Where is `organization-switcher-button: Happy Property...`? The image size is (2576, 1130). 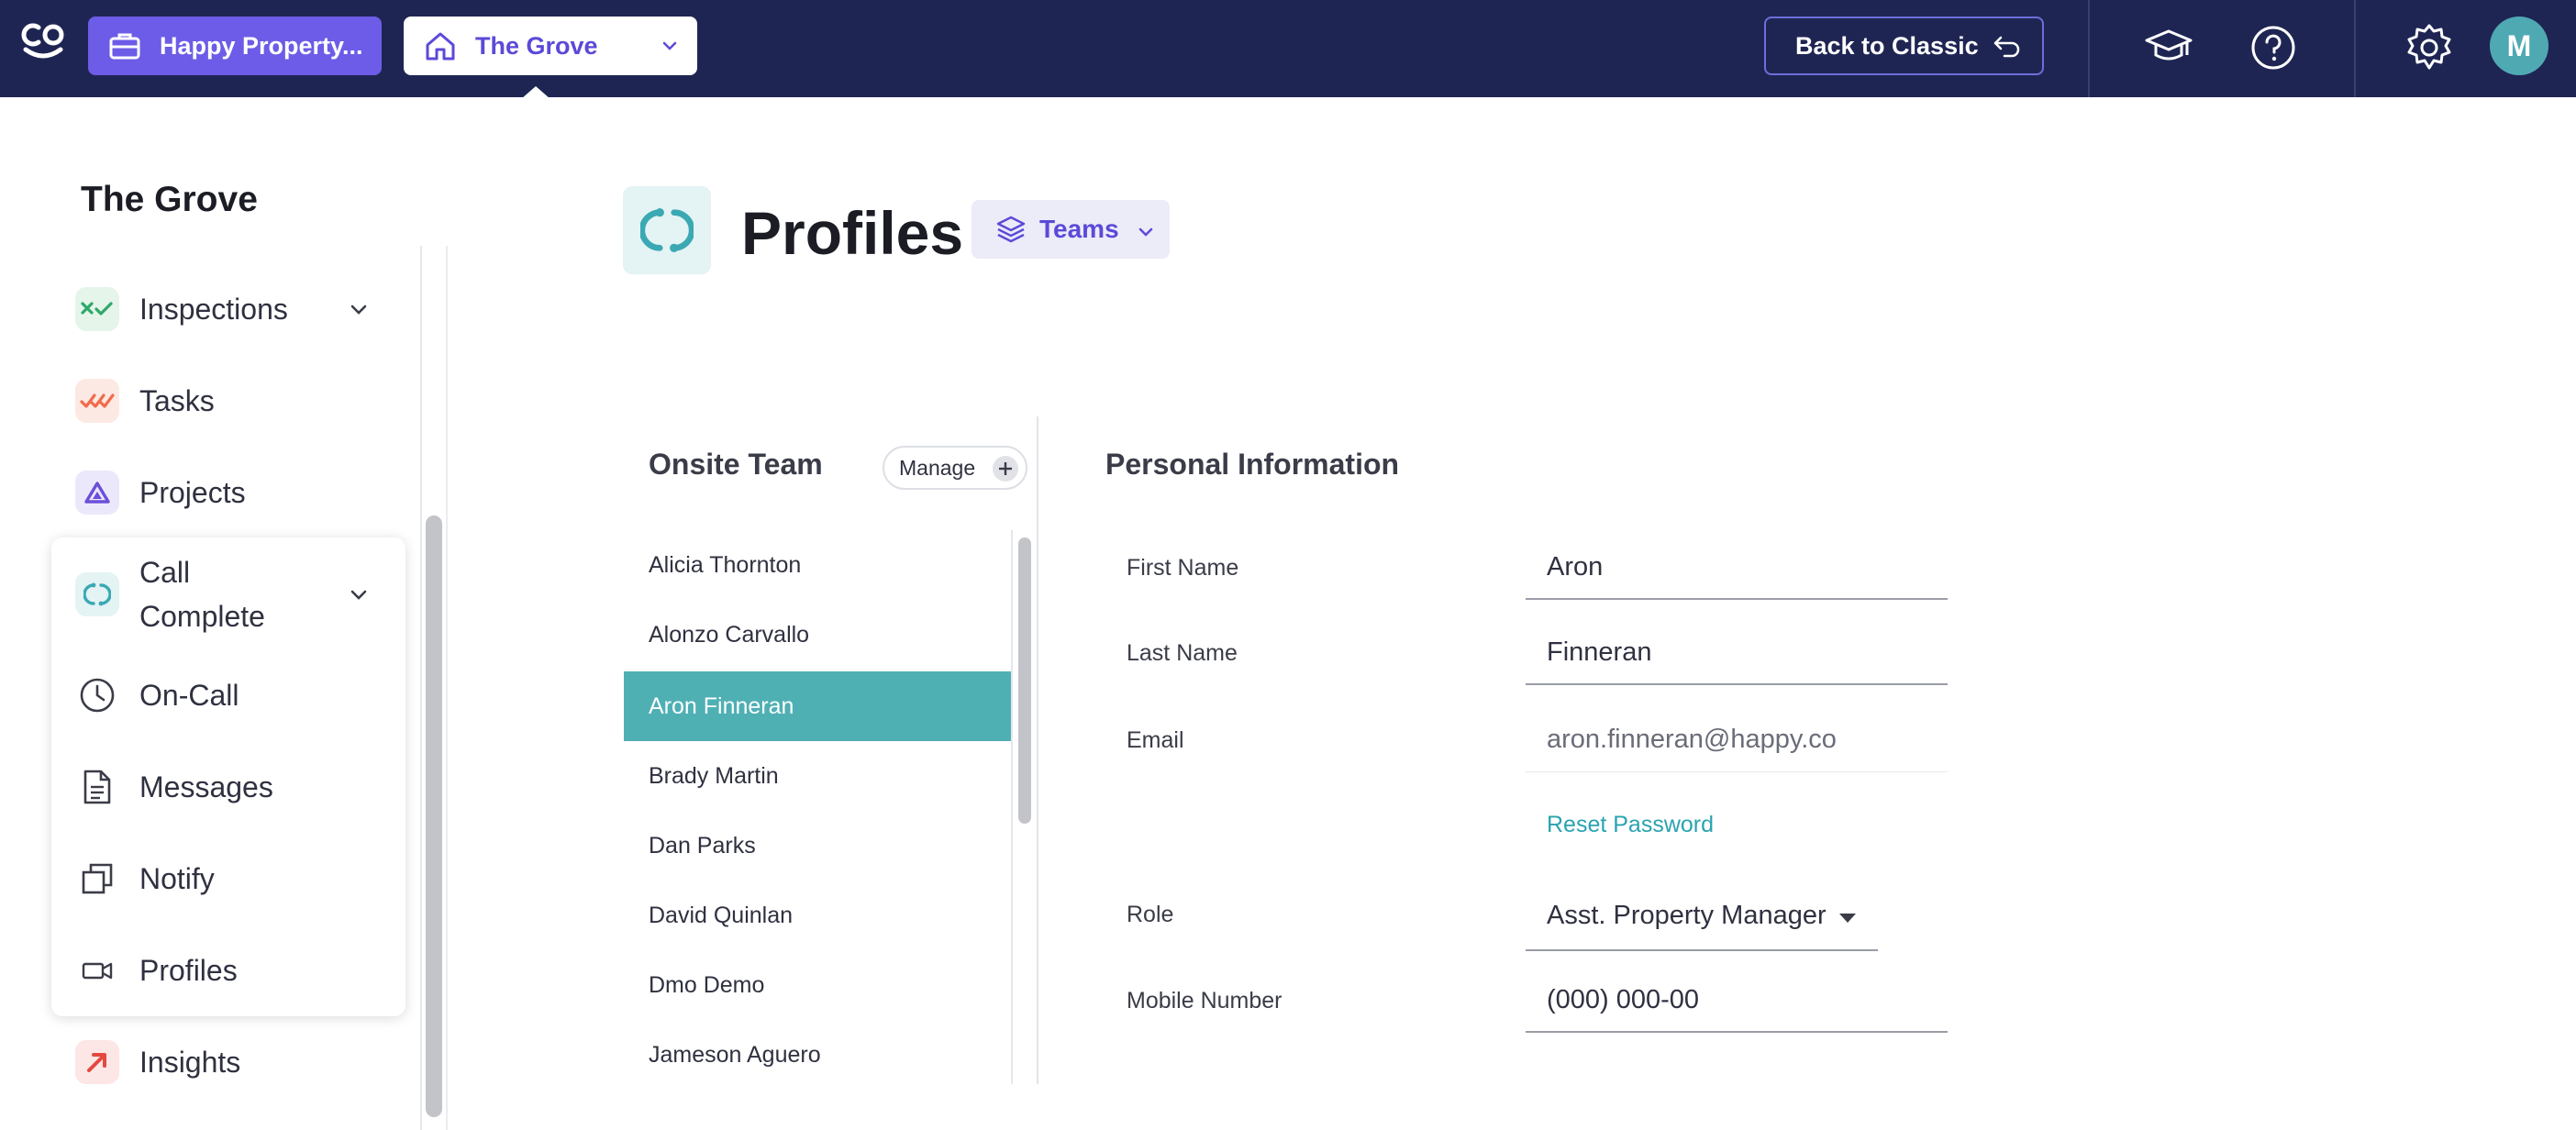
organization-switcher-button: Happy Property... is located at coordinates (235, 46).